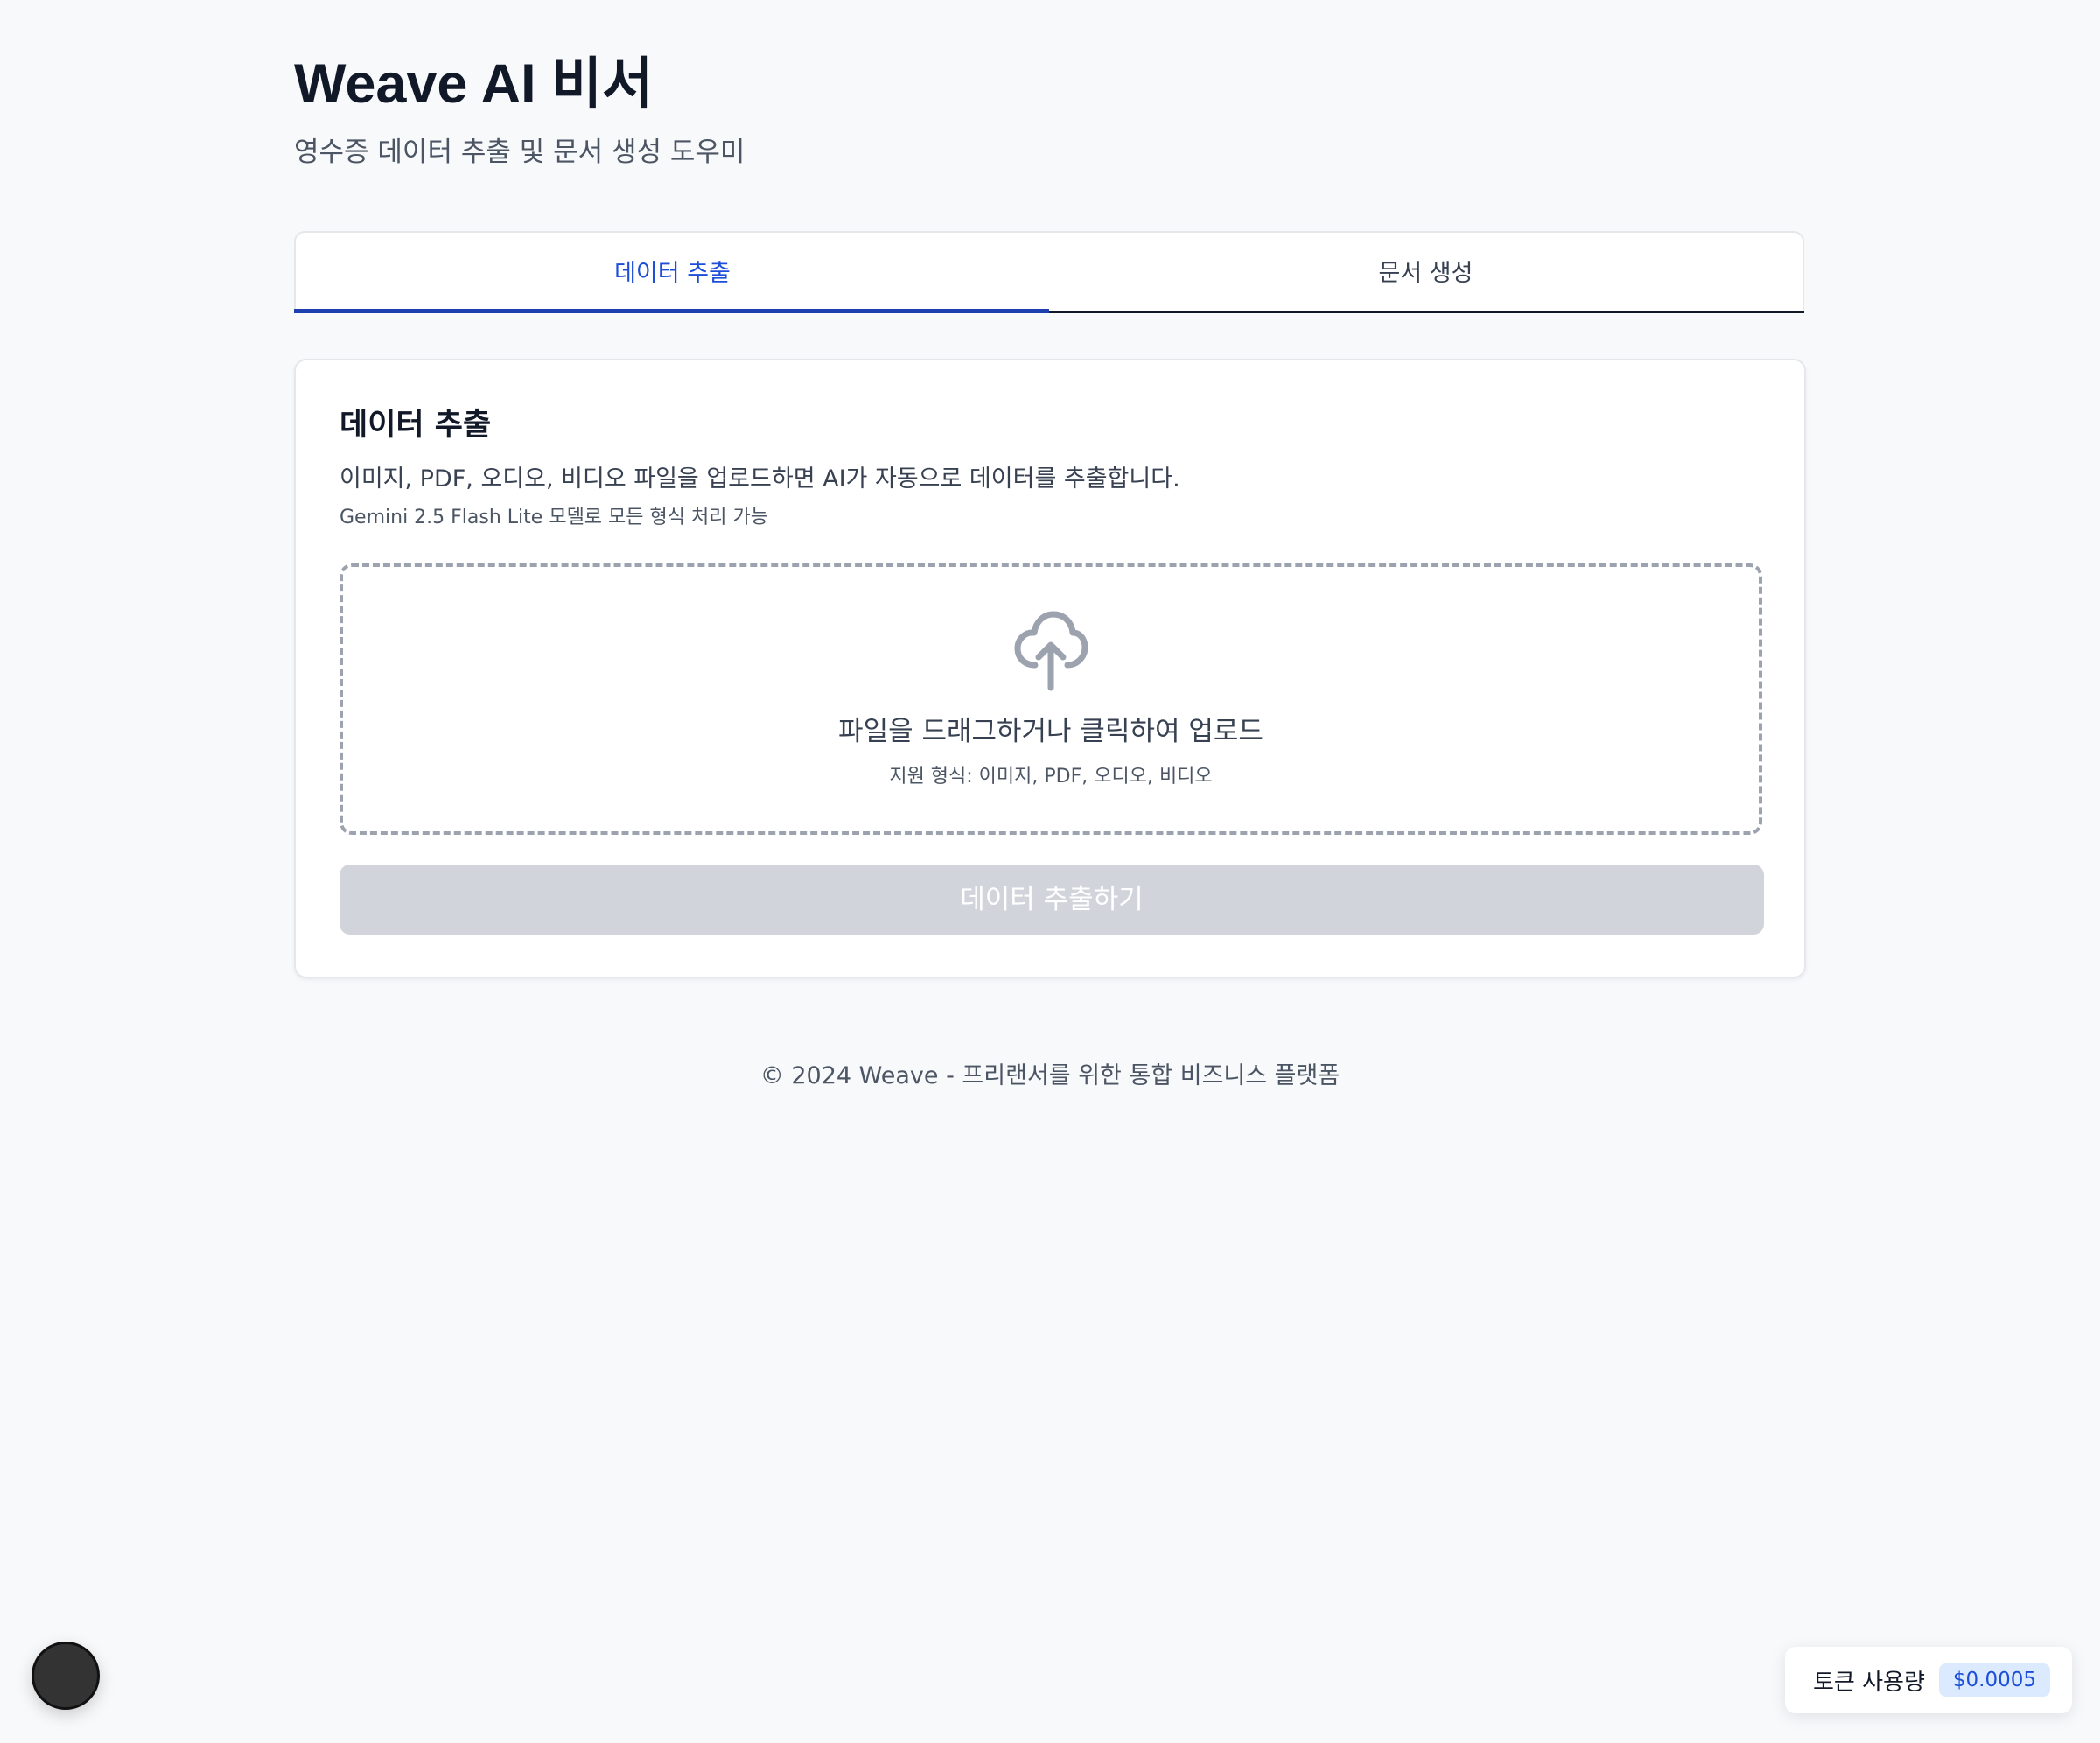 This screenshot has width=2100, height=1743. I want to click on cloud-upload-icon, so click(1051, 651).